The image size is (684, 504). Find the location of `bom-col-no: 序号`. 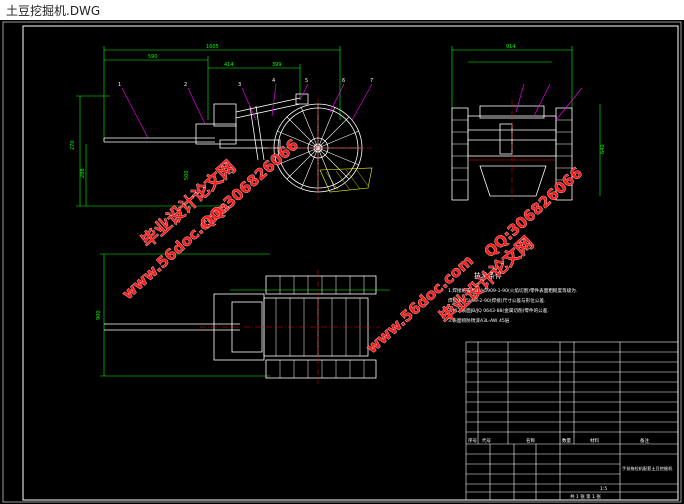

bom-col-no: 序号 is located at coordinates (472, 440).